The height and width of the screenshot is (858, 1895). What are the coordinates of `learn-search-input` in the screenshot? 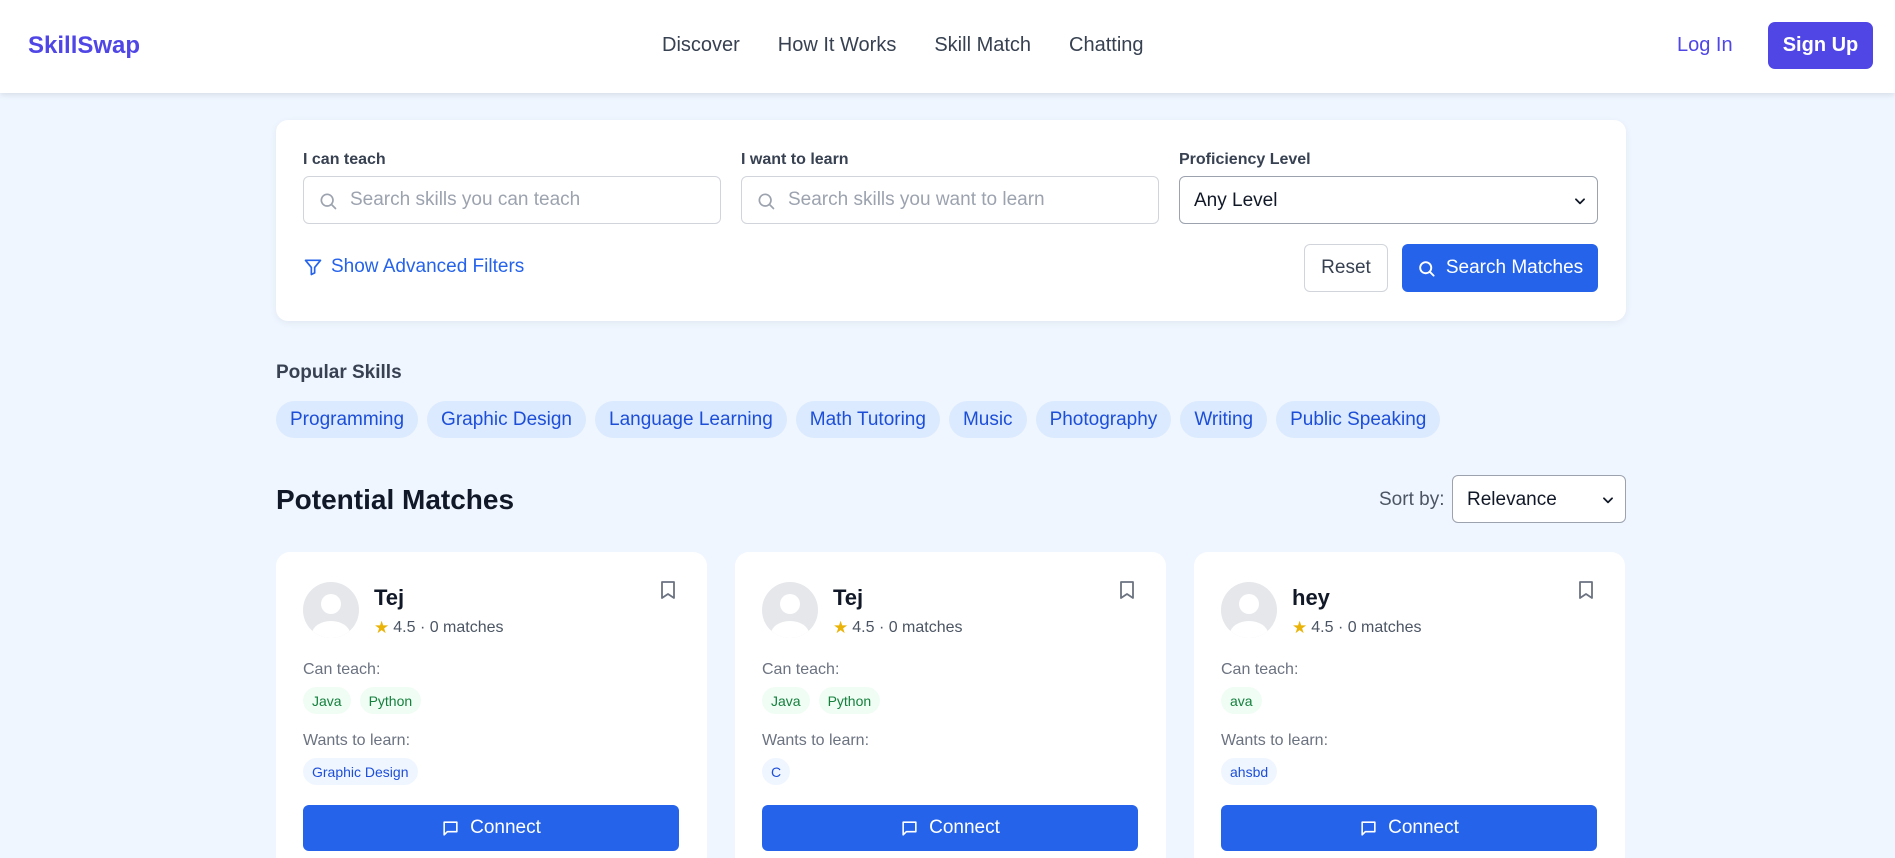 It's located at (968, 200).